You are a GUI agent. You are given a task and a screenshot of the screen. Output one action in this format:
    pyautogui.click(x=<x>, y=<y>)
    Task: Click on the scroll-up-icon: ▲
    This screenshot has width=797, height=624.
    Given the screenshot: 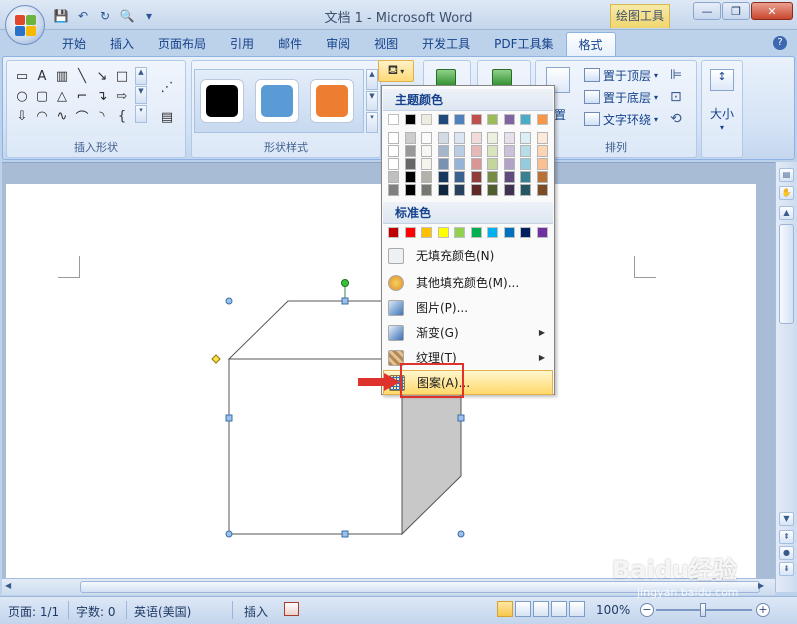 What is the action you would take?
    pyautogui.click(x=786, y=213)
    